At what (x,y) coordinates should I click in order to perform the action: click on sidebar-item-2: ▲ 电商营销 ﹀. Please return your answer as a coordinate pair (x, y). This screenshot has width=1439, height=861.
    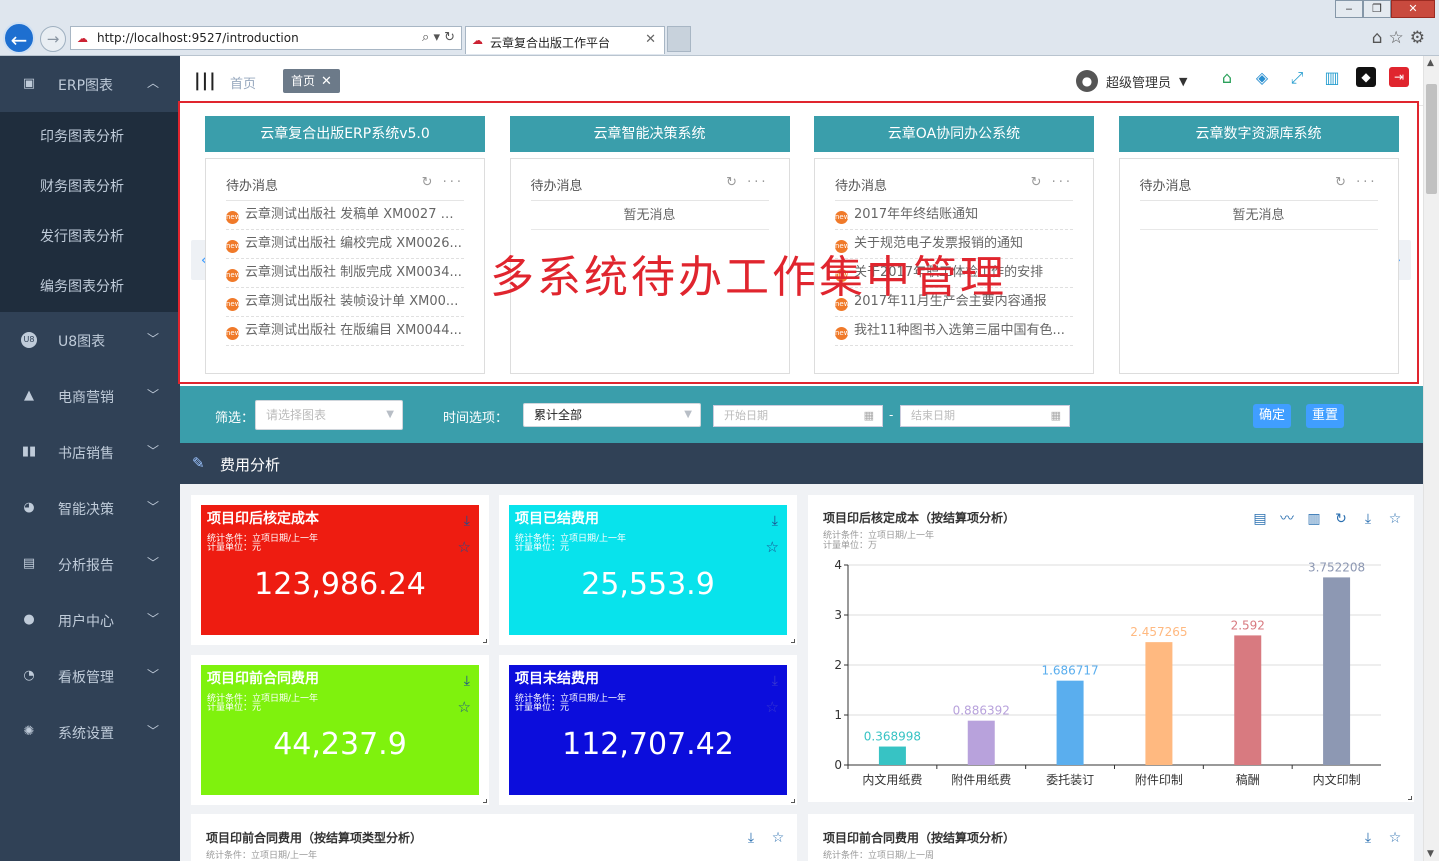
    Looking at the image, I should click on (90, 396).